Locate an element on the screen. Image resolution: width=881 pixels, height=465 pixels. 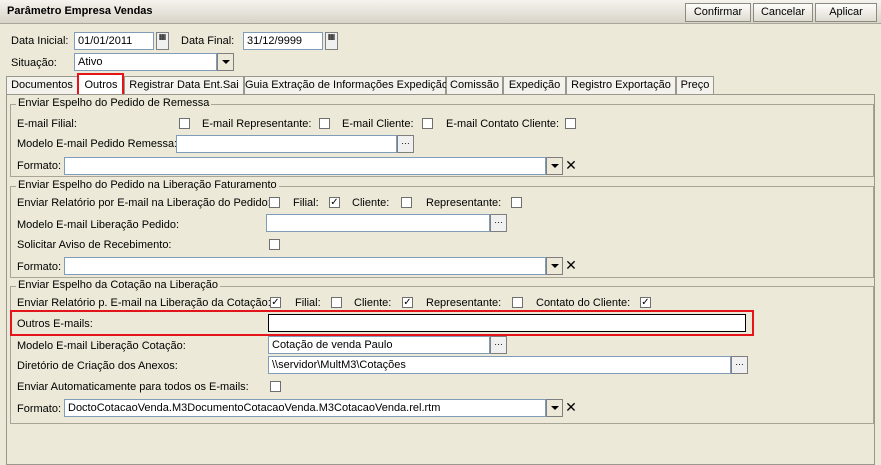
group-remessa-title: Enviar Espelho do Pedido de Remessa is located at coordinates (114, 103).